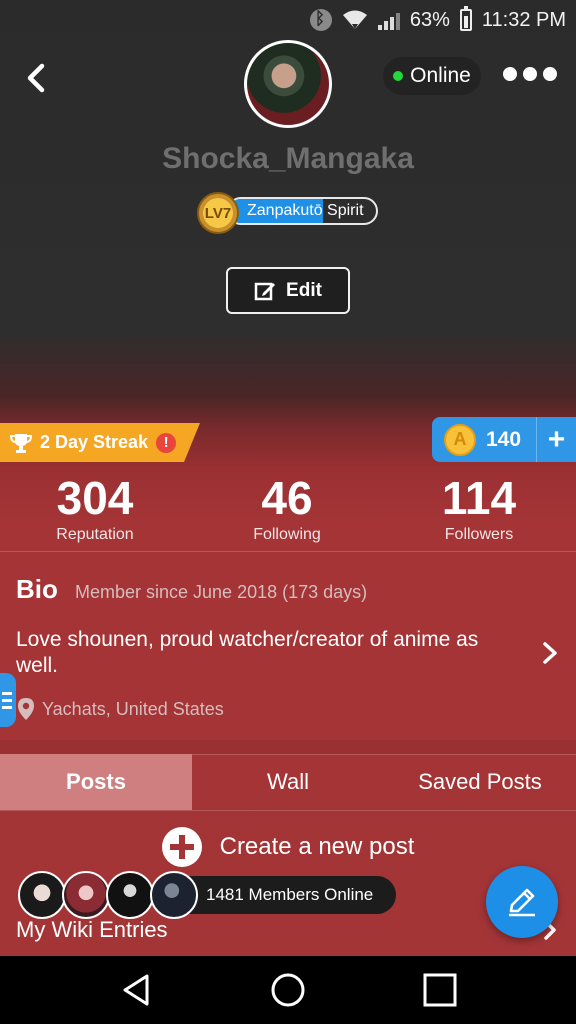 This screenshot has width=576, height=1024. What do you see at coordinates (95, 498) in the screenshot?
I see `stat-value: 304` at bounding box center [95, 498].